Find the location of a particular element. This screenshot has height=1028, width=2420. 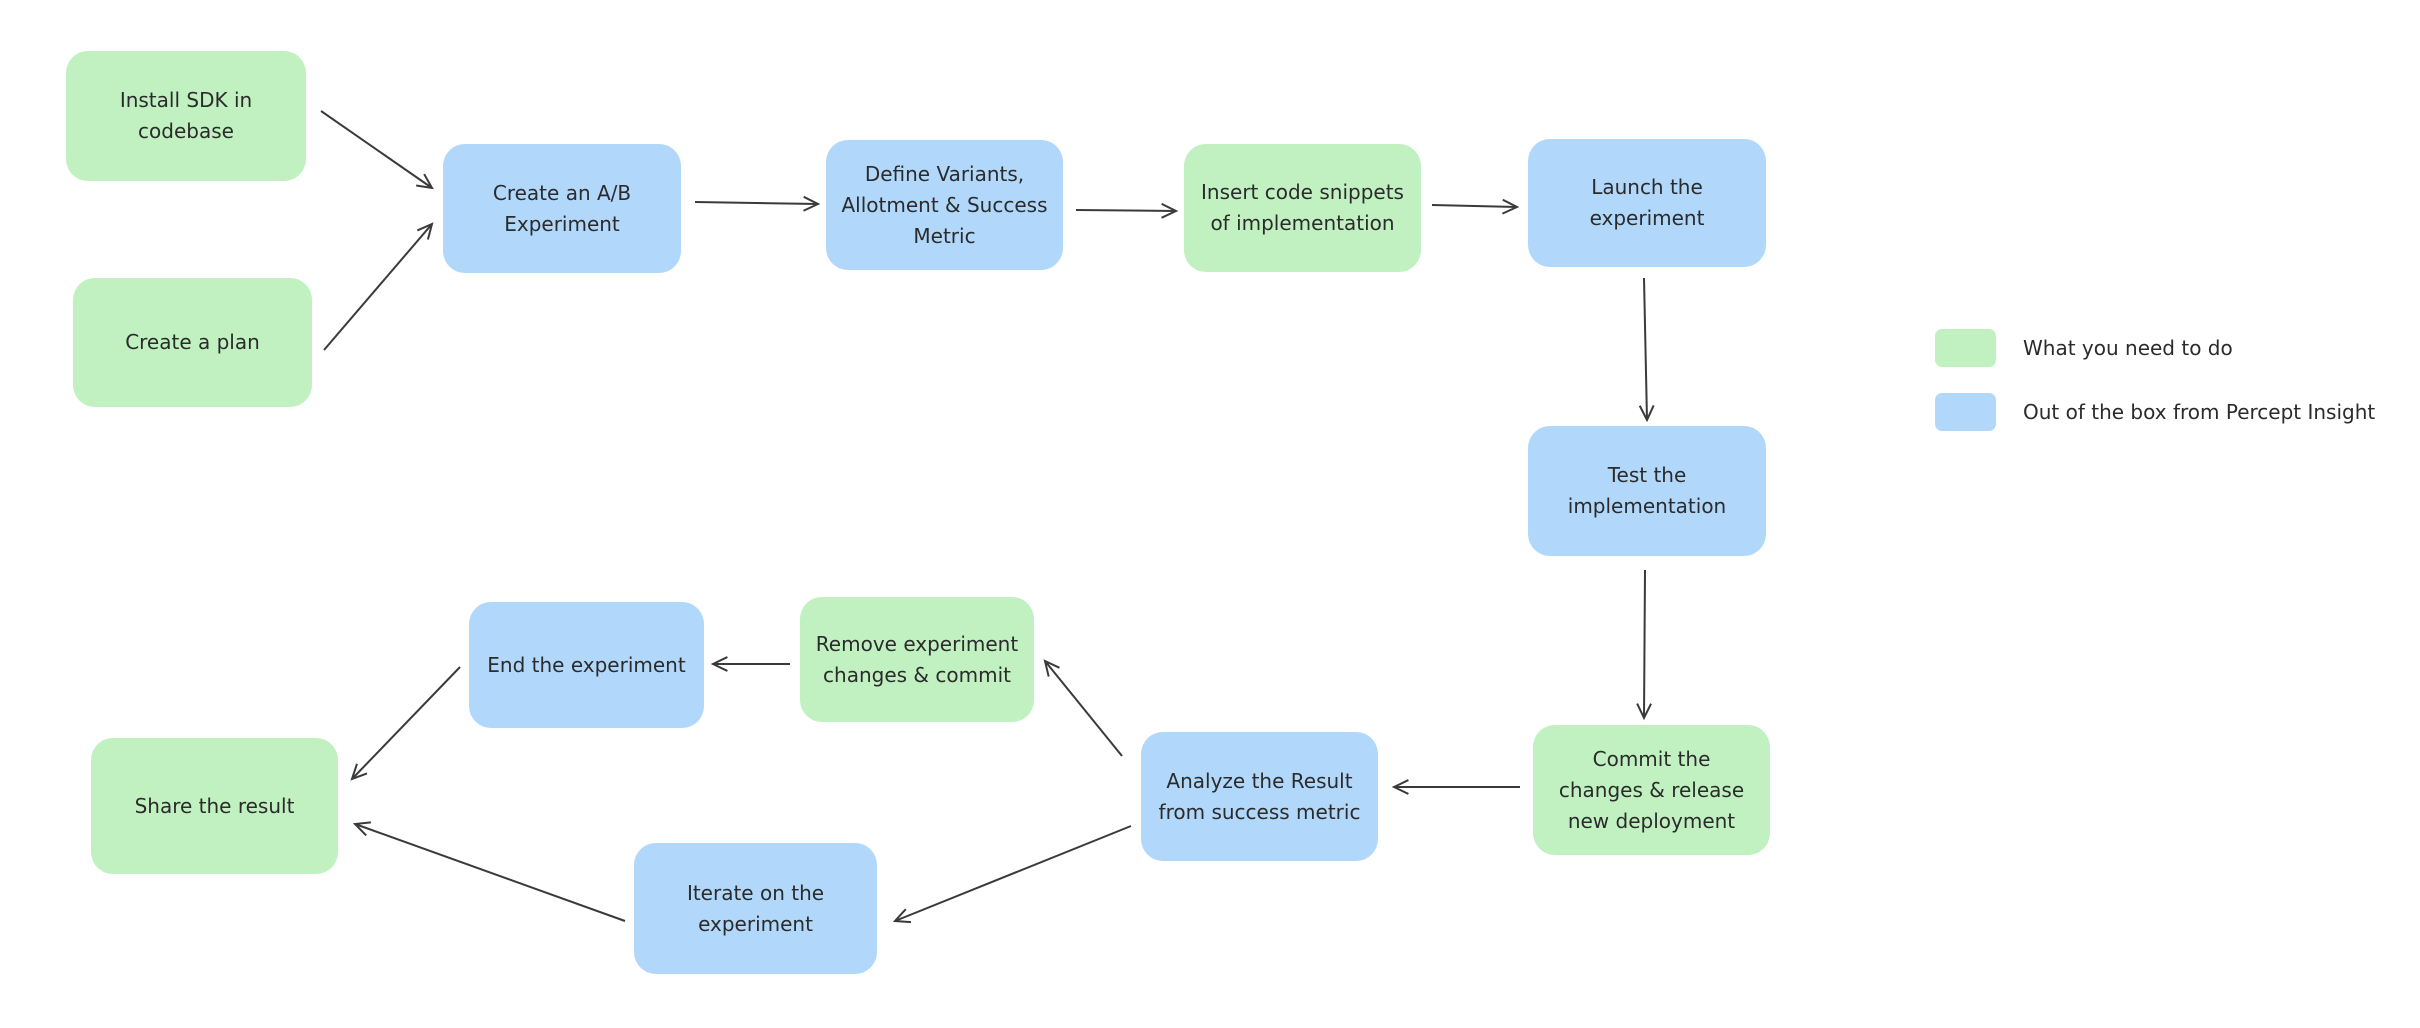

node-label: Share the result is located at coordinates (214, 805).